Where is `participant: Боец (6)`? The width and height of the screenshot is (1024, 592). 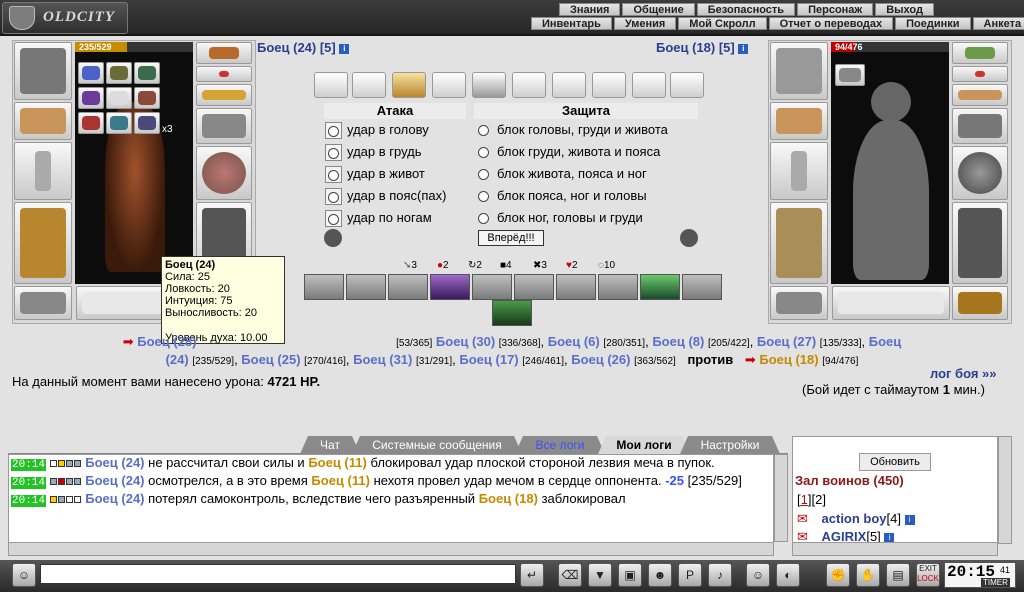 participant: Боец (6) is located at coordinates (574, 341).